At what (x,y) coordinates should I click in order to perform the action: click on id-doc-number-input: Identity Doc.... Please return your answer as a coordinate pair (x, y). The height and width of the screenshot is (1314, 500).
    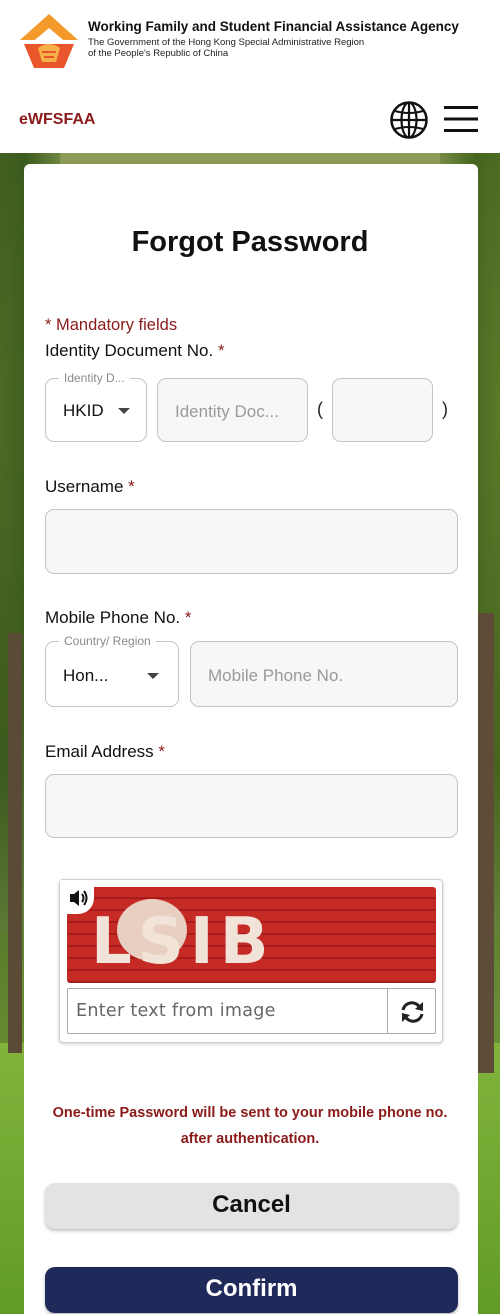
    Looking at the image, I should click on (232, 410).